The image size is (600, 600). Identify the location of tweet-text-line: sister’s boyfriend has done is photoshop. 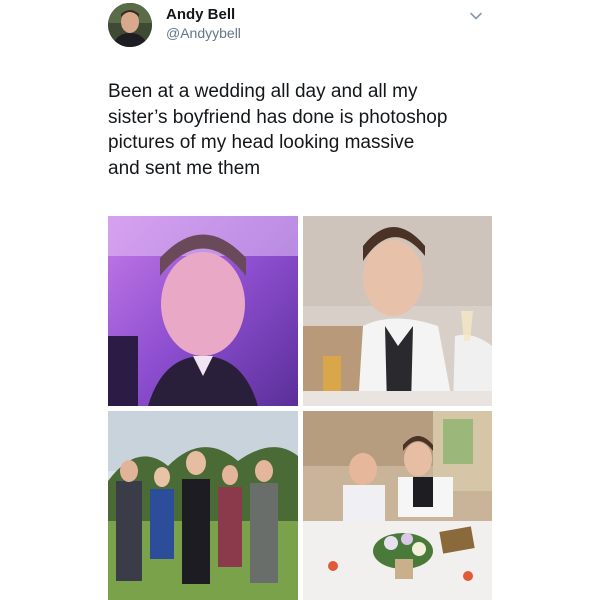
(278, 117).